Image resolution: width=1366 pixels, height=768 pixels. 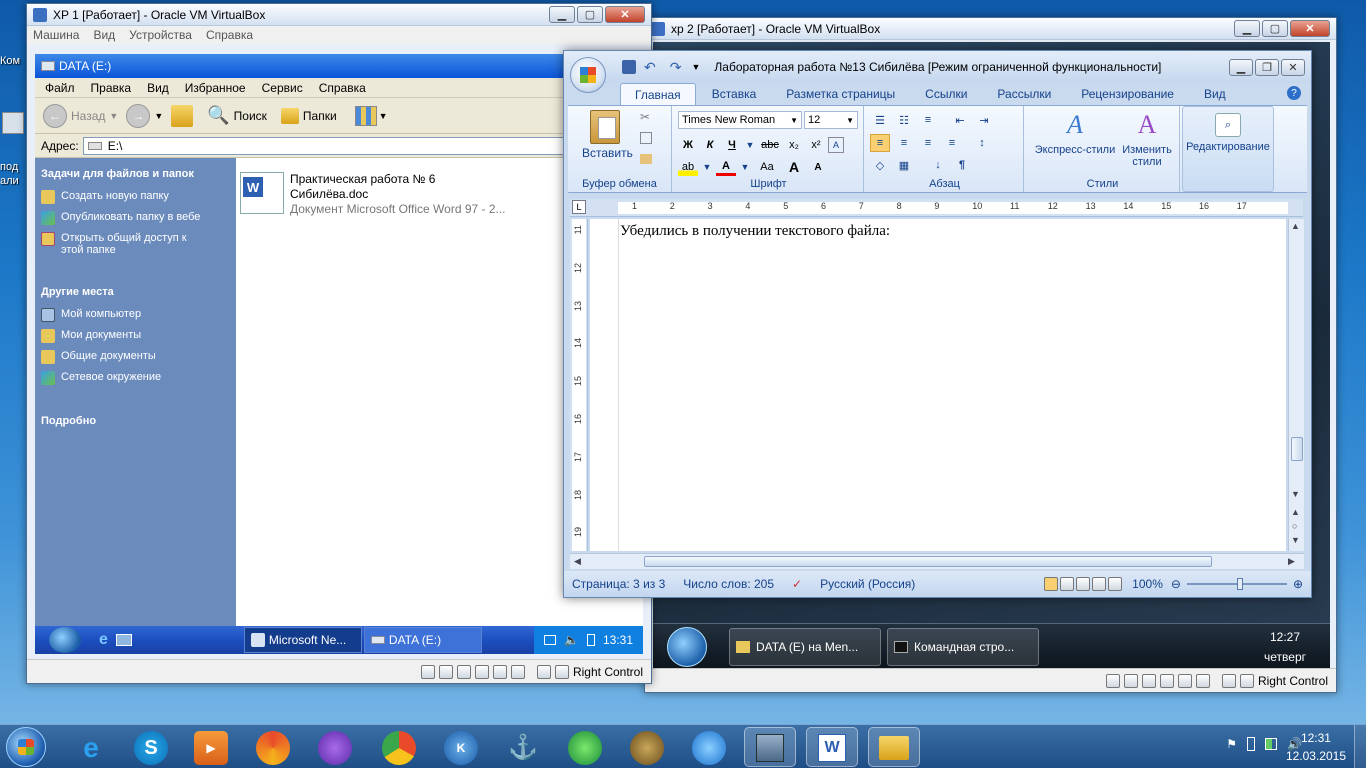 What do you see at coordinates (1296, 385) in the screenshot?
I see `vertical-scrollbar: ▲ ▼ ▲ ○ ▼` at bounding box center [1296, 385].